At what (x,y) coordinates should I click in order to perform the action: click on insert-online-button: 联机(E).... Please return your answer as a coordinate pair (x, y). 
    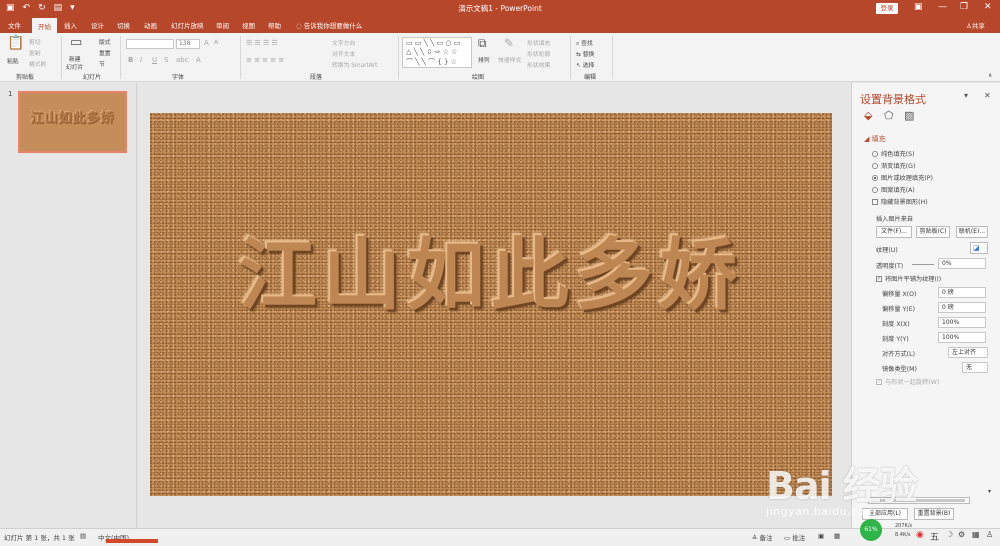
    Looking at the image, I should click on (972, 232).